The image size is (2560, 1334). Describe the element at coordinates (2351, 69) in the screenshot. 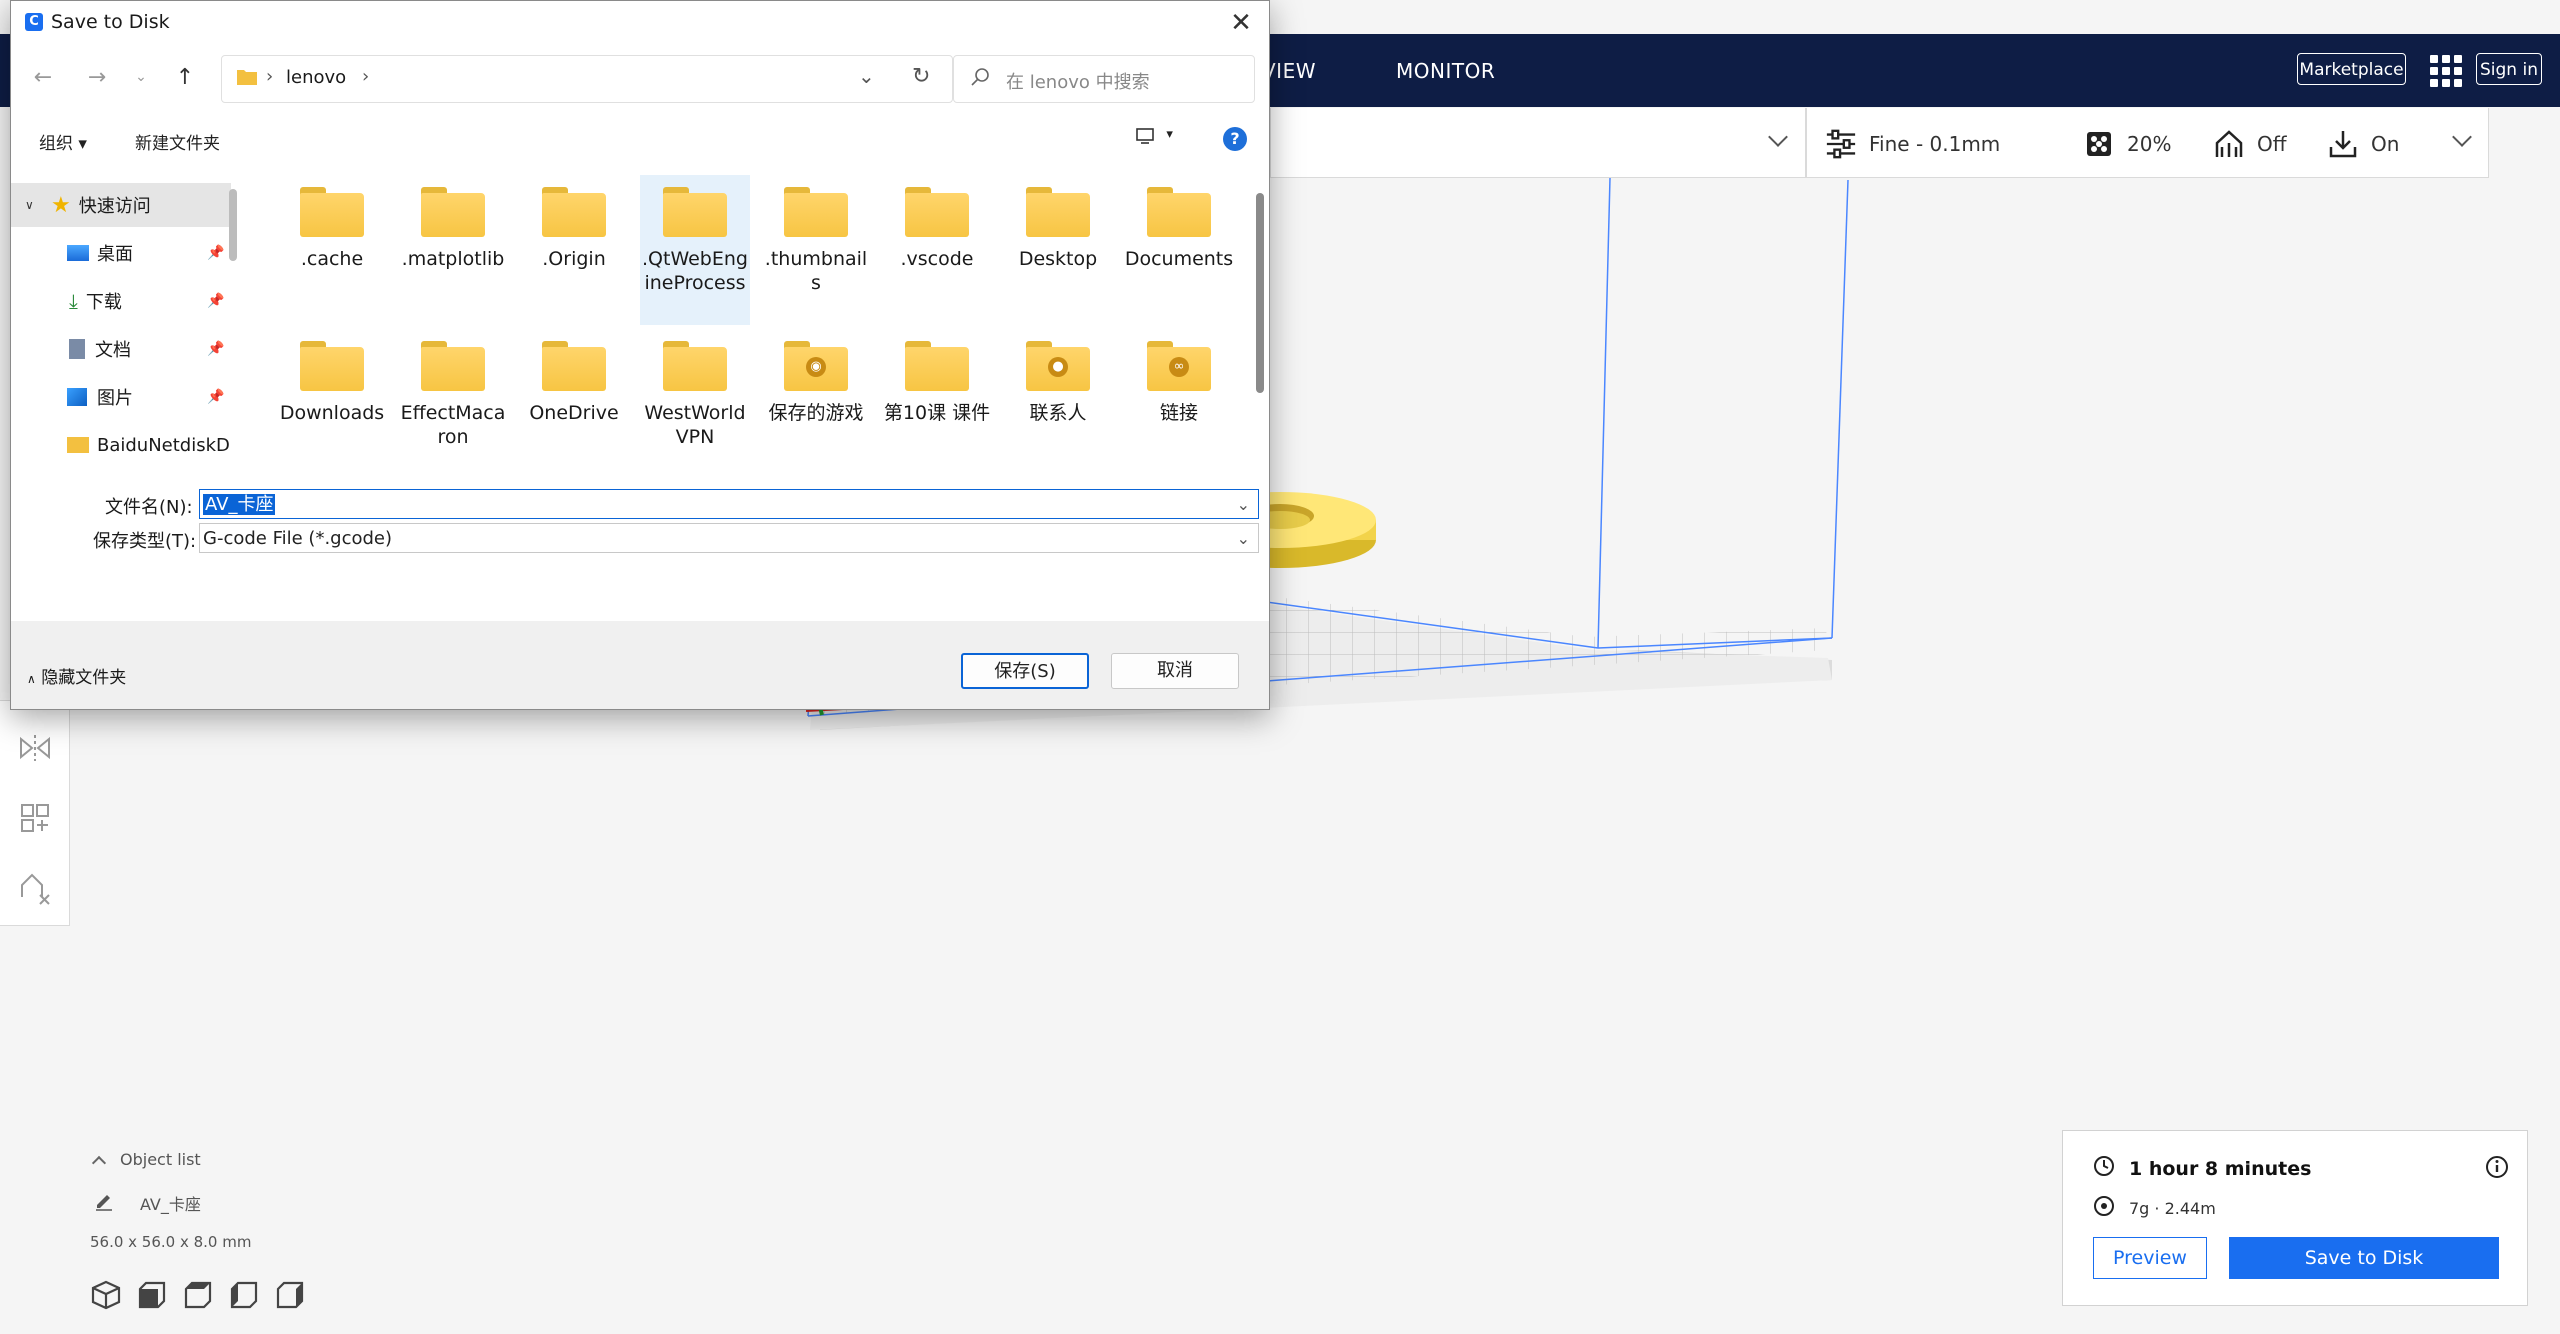

I see `marketplace-button: Marketplace` at that location.